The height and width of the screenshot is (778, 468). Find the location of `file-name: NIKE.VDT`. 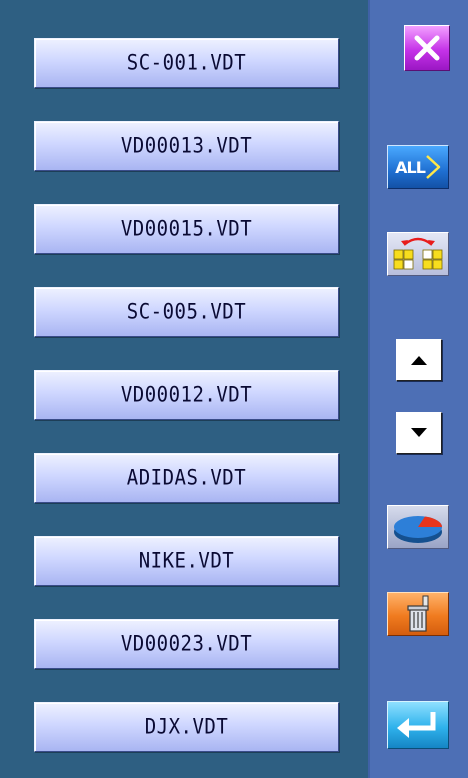

file-name: NIKE.VDT is located at coordinates (186, 561).